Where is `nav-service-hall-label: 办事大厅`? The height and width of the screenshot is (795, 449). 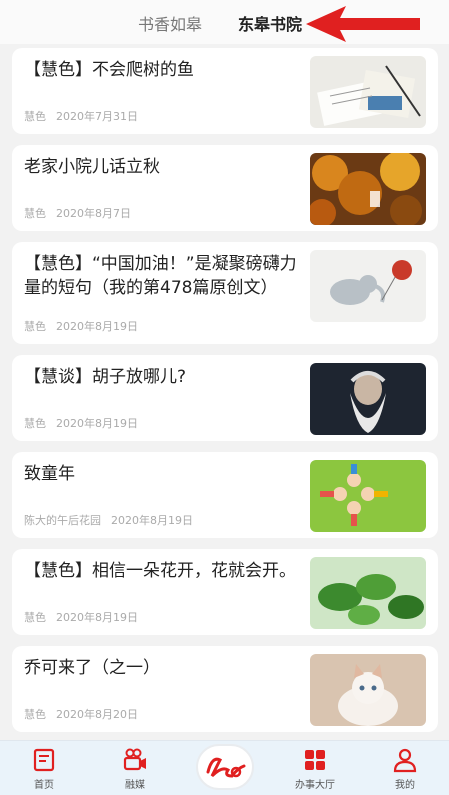
nav-service-hall-label: 办事大厅 is located at coordinates (315, 785).